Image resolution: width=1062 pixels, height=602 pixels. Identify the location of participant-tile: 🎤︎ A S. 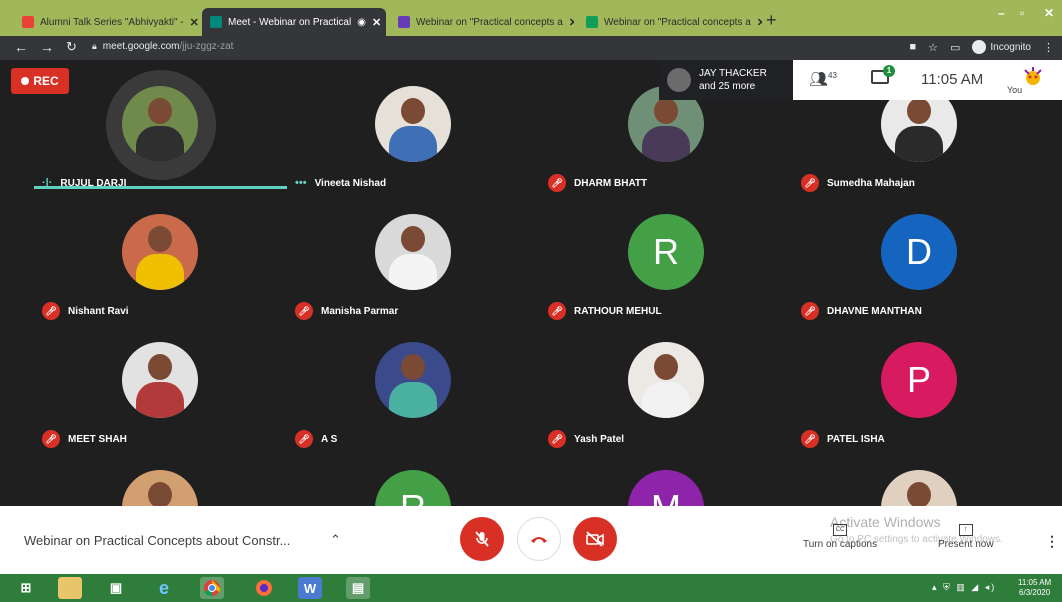
(413, 401).